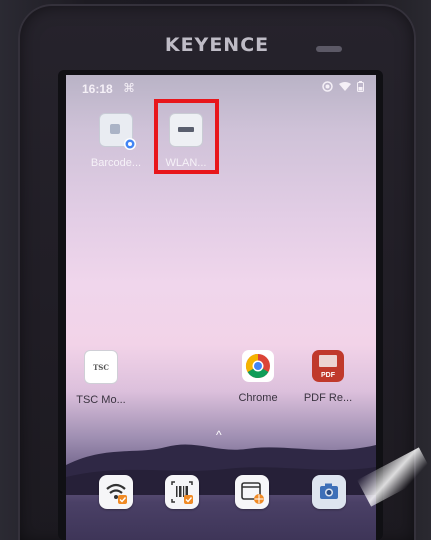 The width and height of the screenshot is (431, 540). I want to click on chrome-logo-icon, so click(257, 366).